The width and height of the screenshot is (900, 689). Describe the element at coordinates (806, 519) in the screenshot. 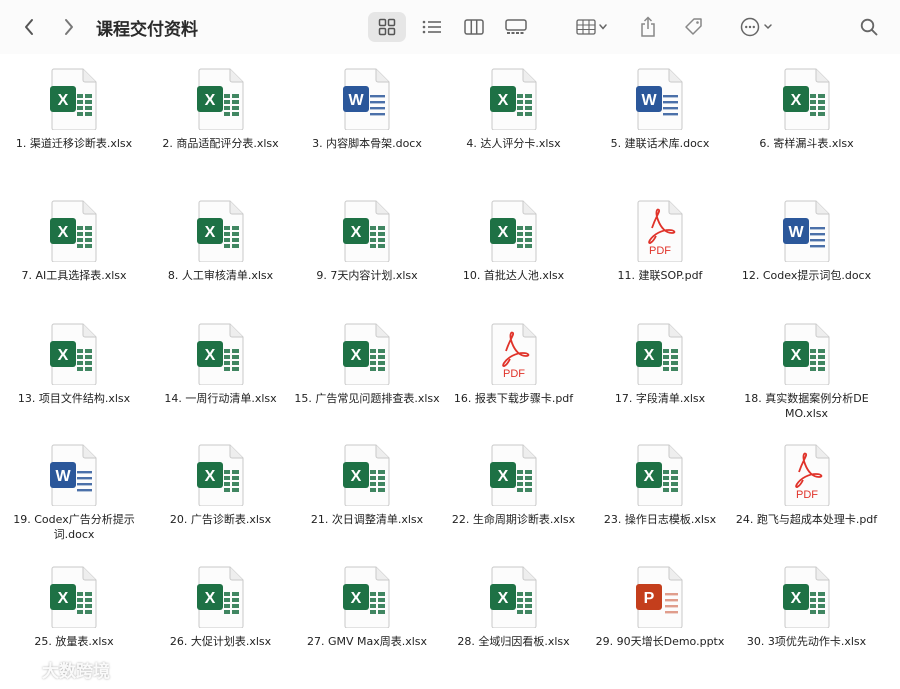

I see `file-name-label: 24. 跑飞与超成本处理卡.pdf` at that location.